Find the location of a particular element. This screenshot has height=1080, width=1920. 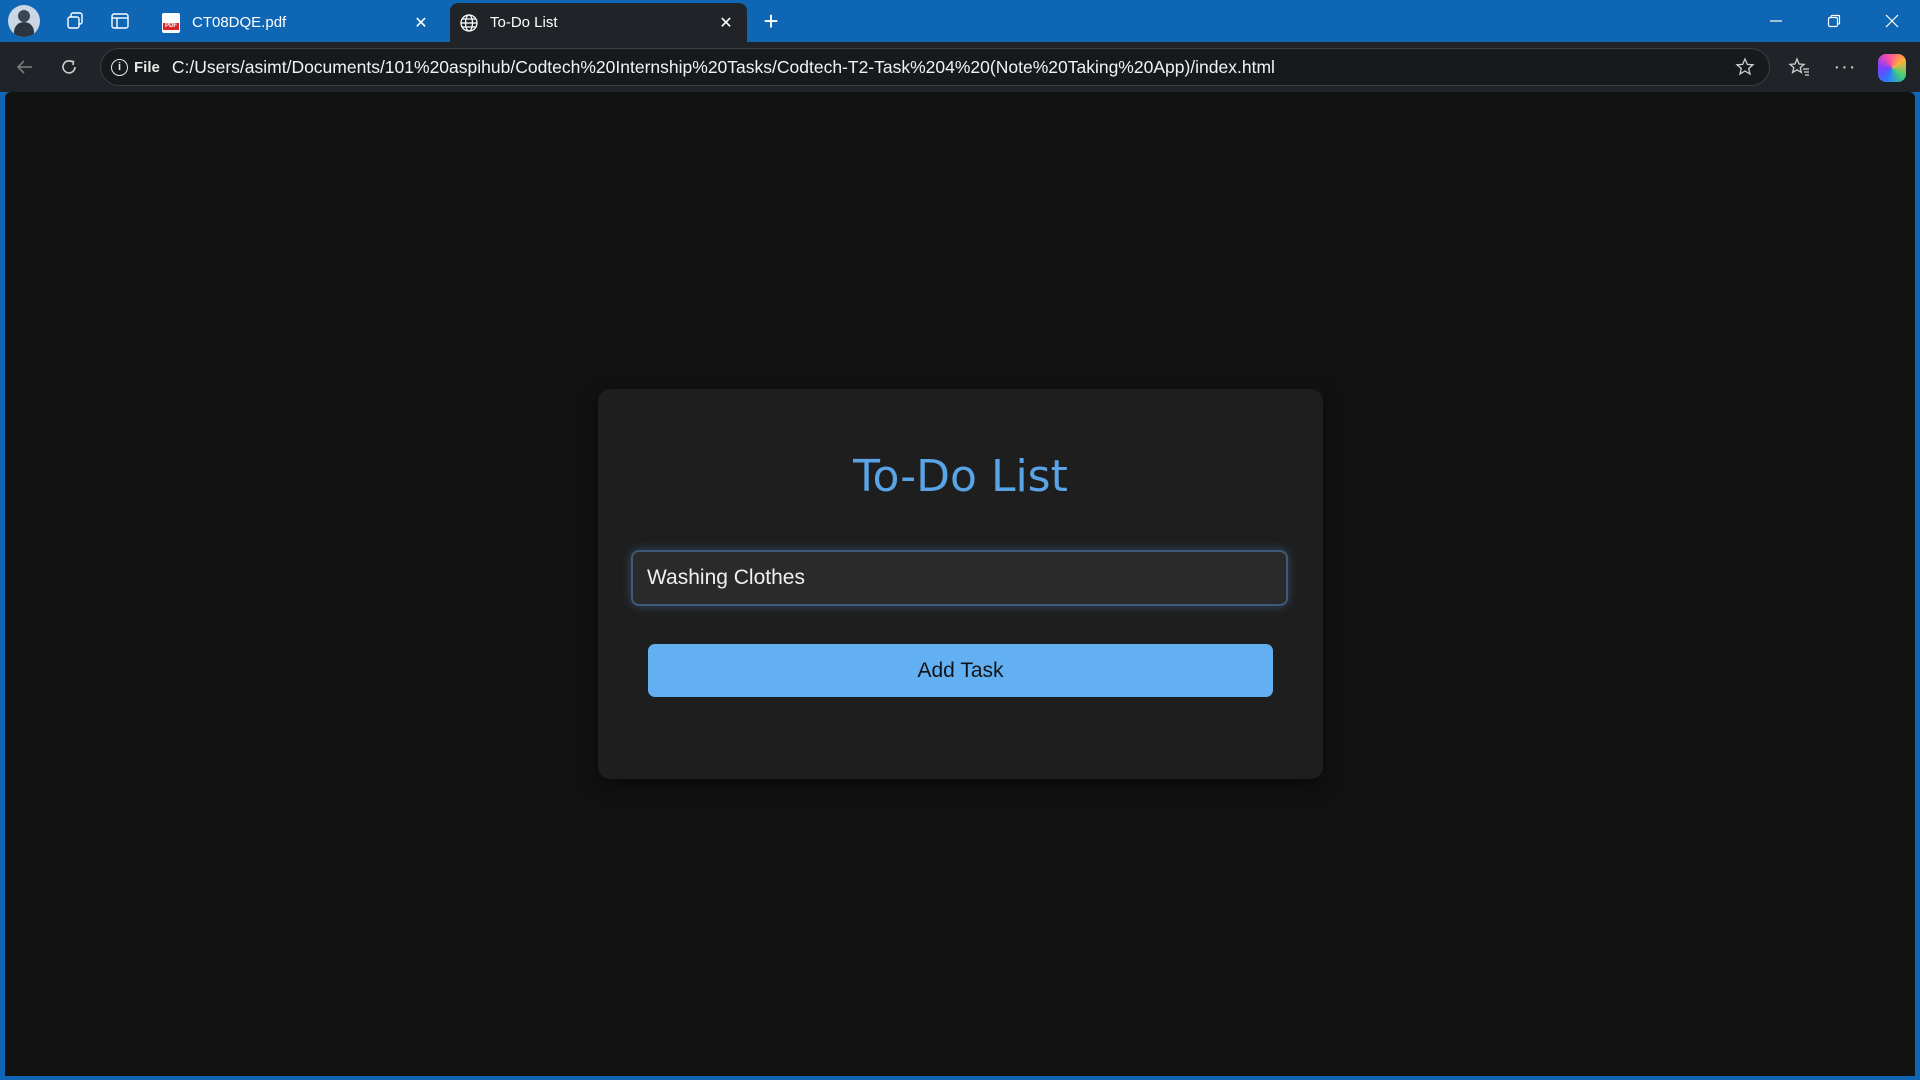

new-tab-plus-icon: + is located at coordinates (771, 21).